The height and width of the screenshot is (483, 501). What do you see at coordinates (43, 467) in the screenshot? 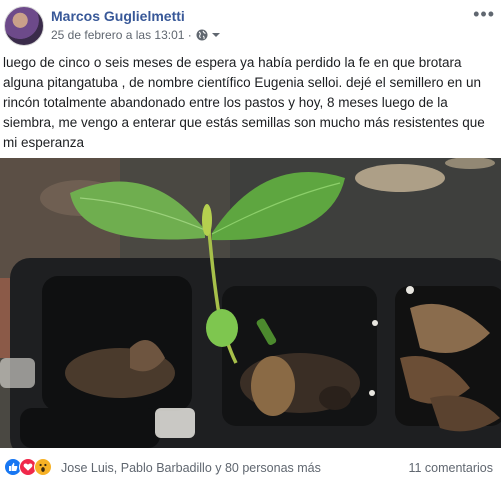
I see `wow-icon` at bounding box center [43, 467].